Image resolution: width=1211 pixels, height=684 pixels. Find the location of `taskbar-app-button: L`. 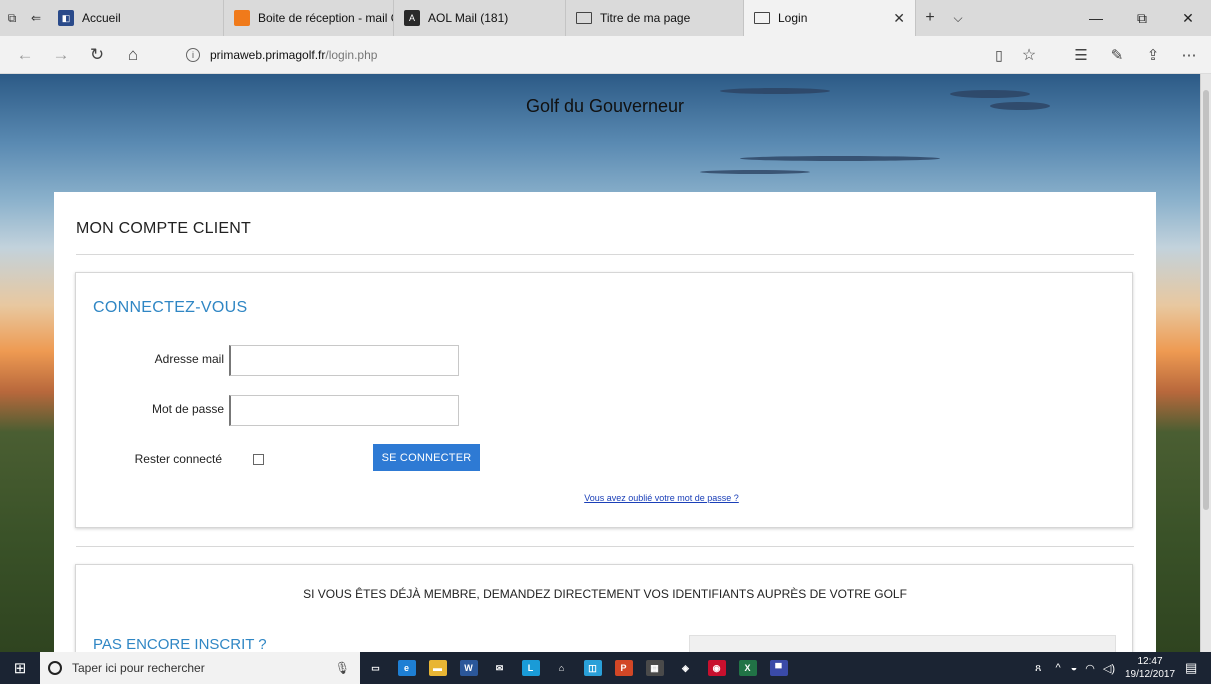

taskbar-app-button: L is located at coordinates (530, 668).